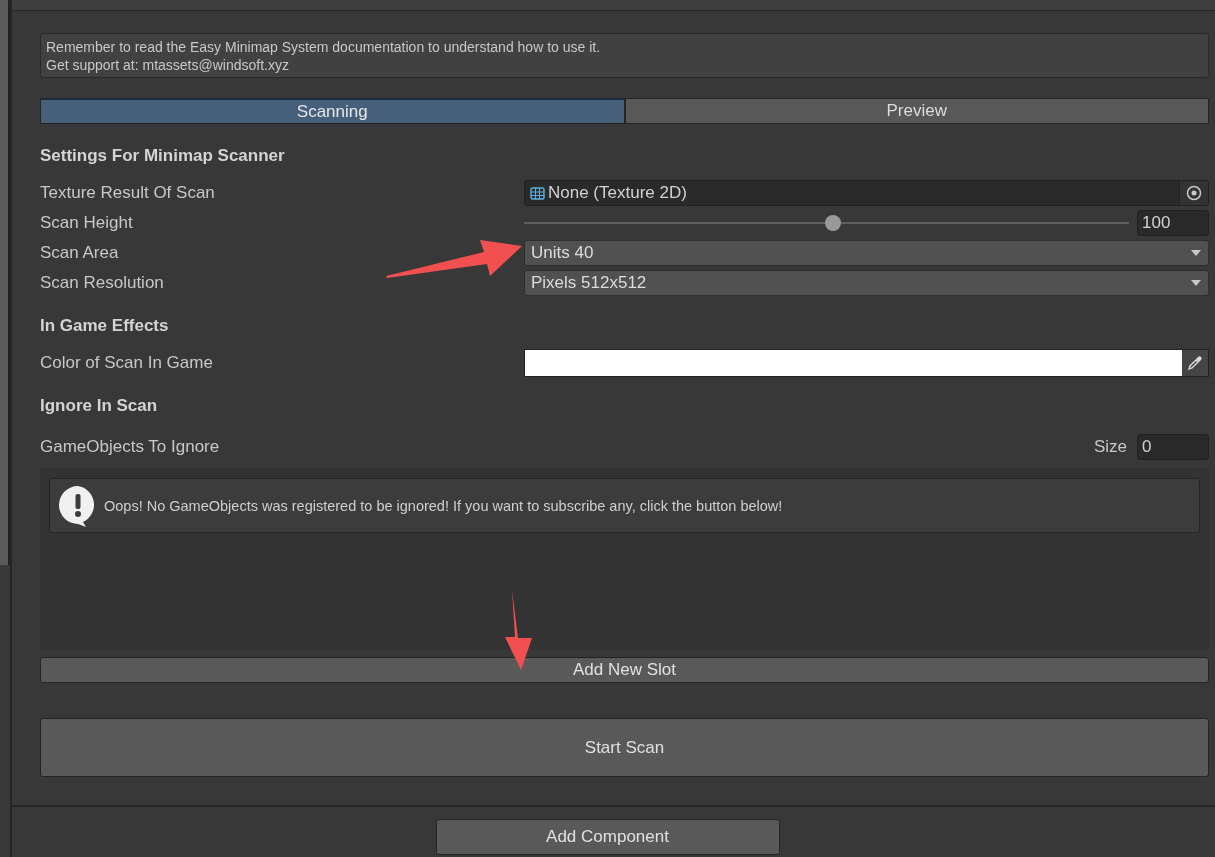 The image size is (1215, 857). I want to click on add-component-button: Add Component, so click(607, 837).